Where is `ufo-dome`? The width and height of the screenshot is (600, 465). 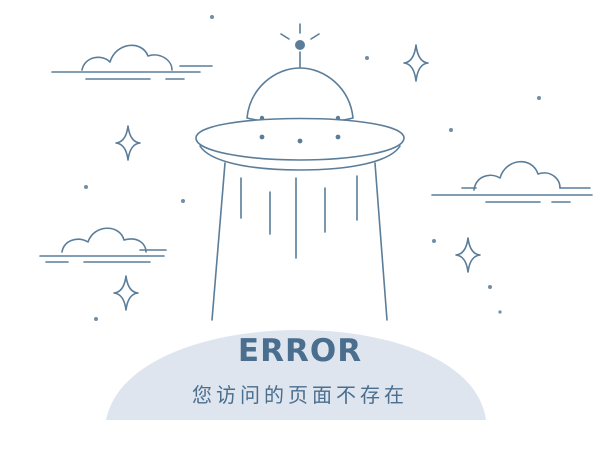 ufo-dome is located at coordinates (300, 95).